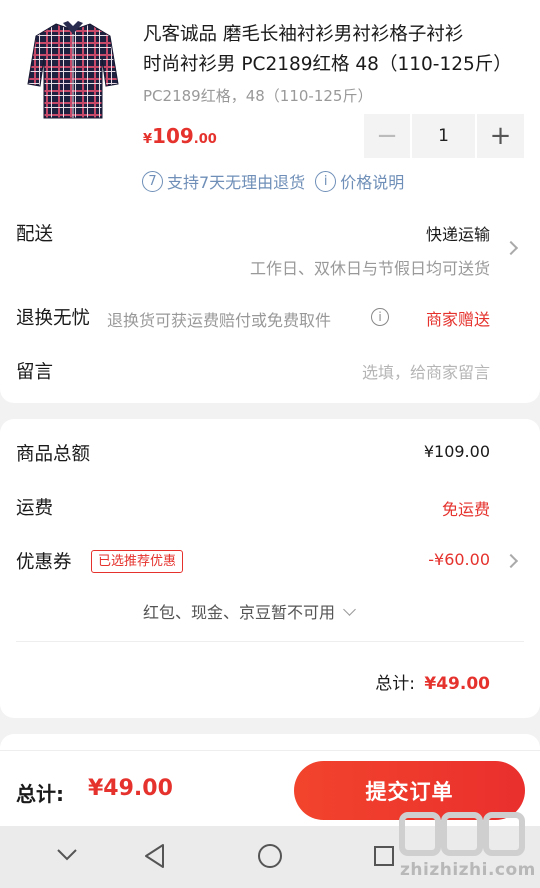  I want to click on goods-total-value: ¥109.00, so click(456, 451).